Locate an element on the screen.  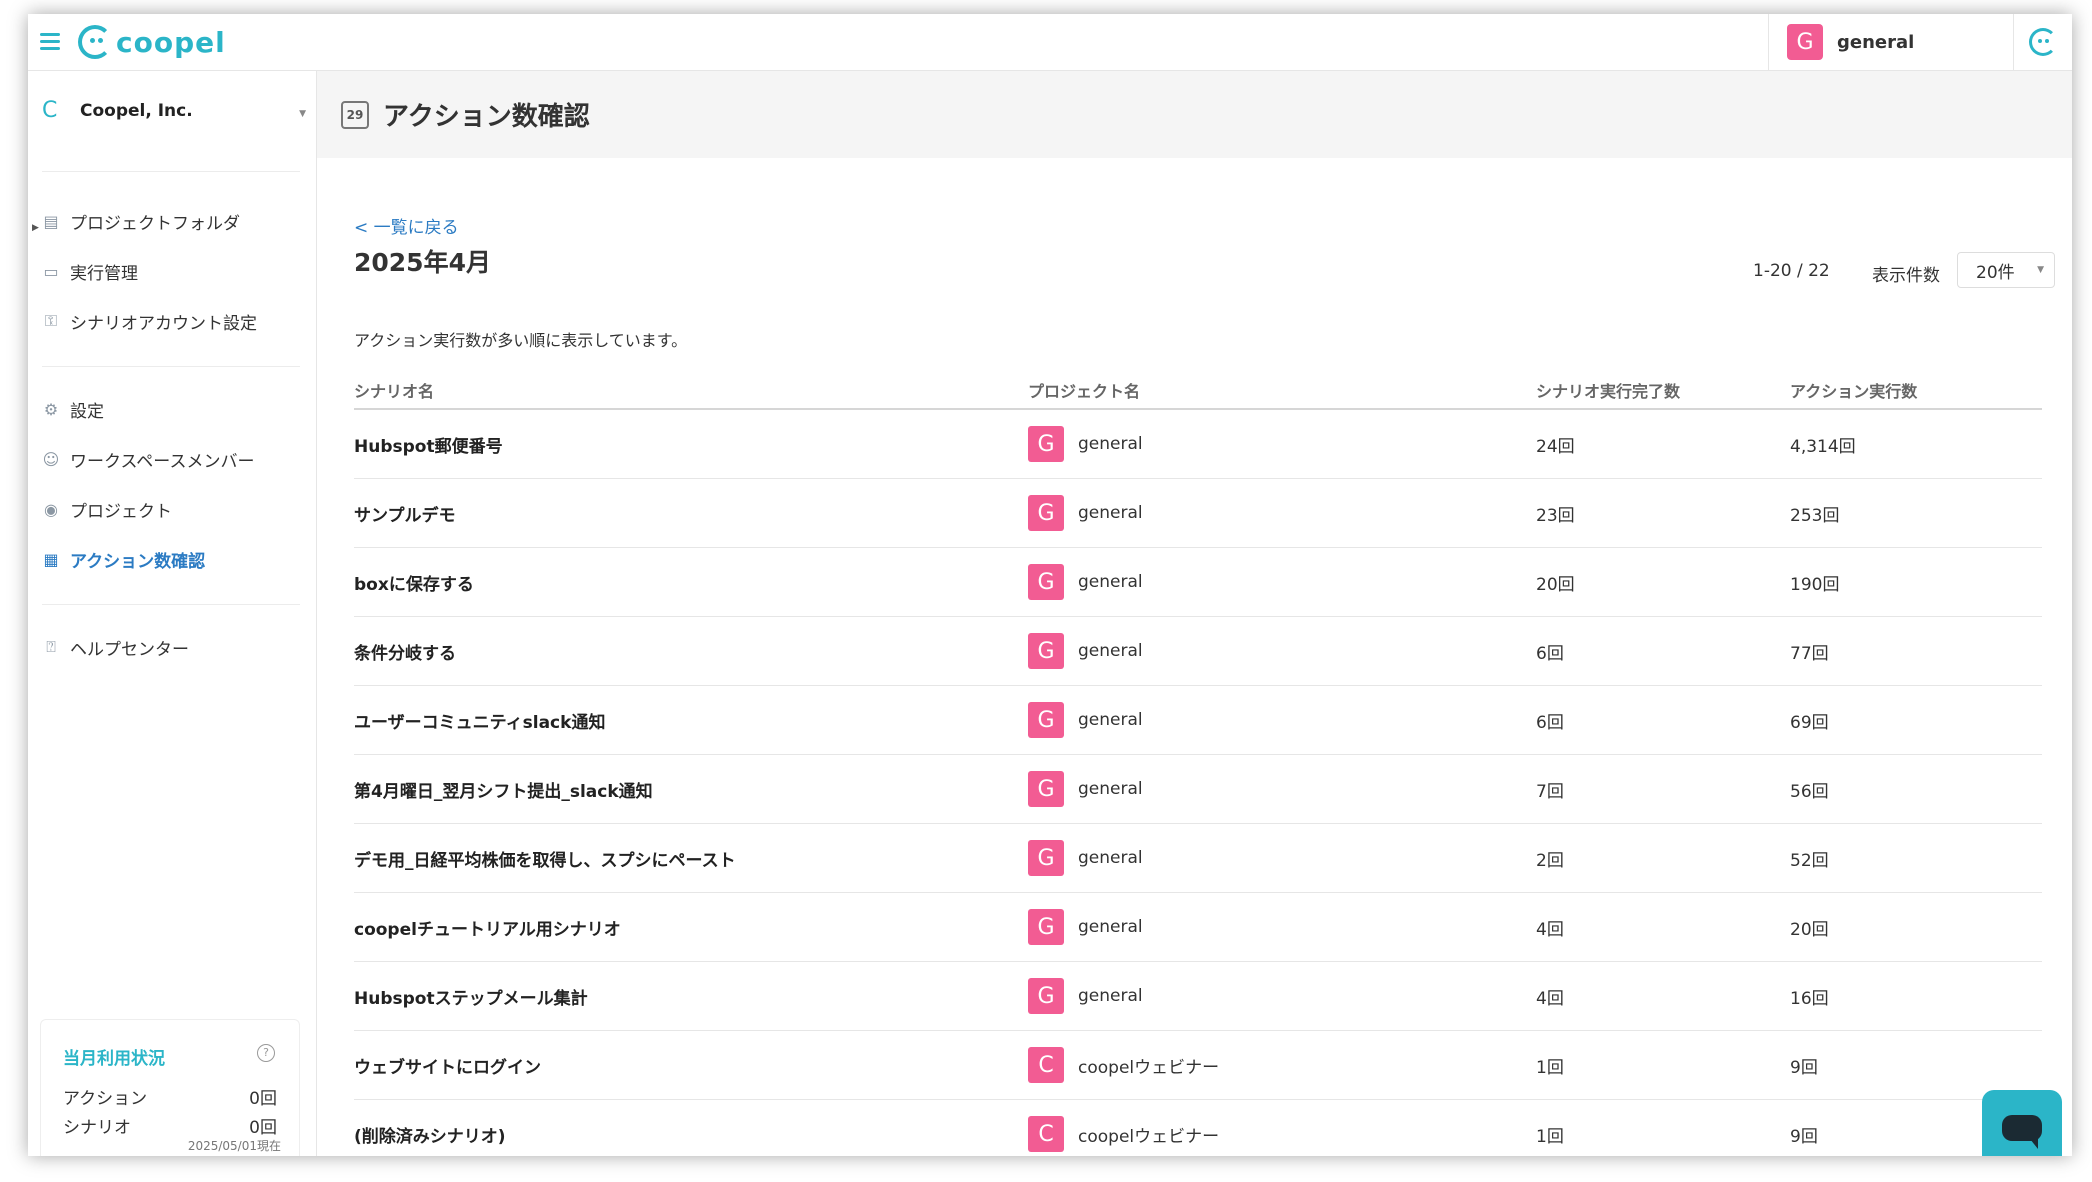
table-row: Hubspotステップメール集計 Ggeneral 4回 16回 is located at coordinates (1198, 996).